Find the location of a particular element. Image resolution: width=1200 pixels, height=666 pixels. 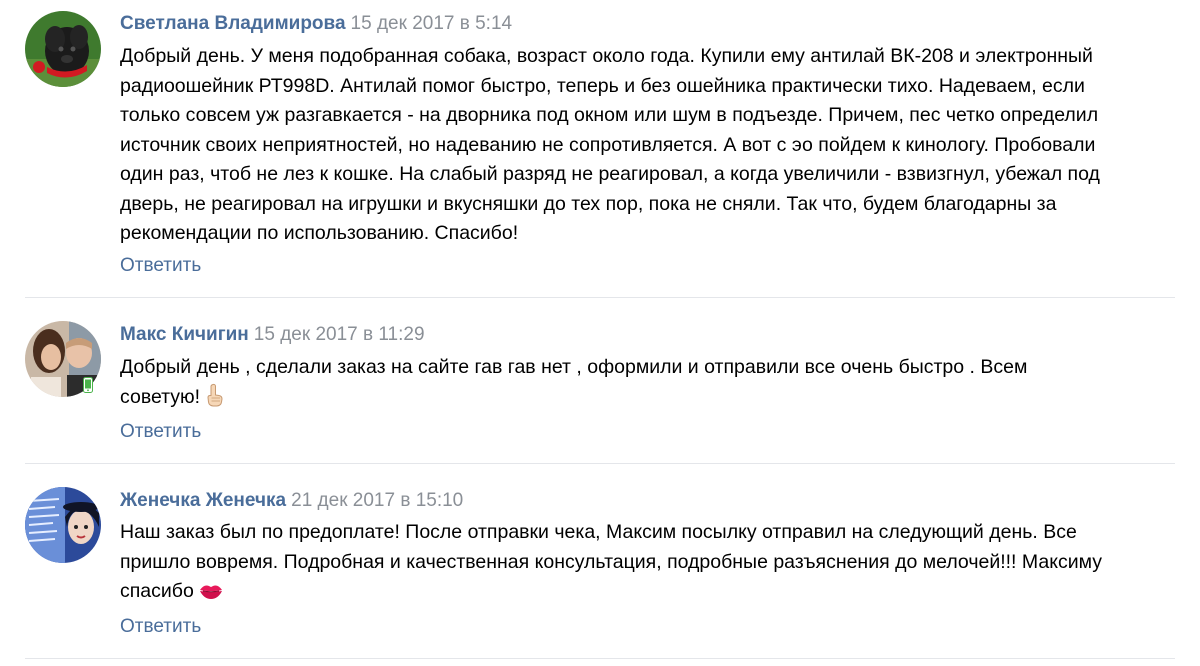

comment-date: 15 дек 2017 в 11:29 is located at coordinates (339, 334).